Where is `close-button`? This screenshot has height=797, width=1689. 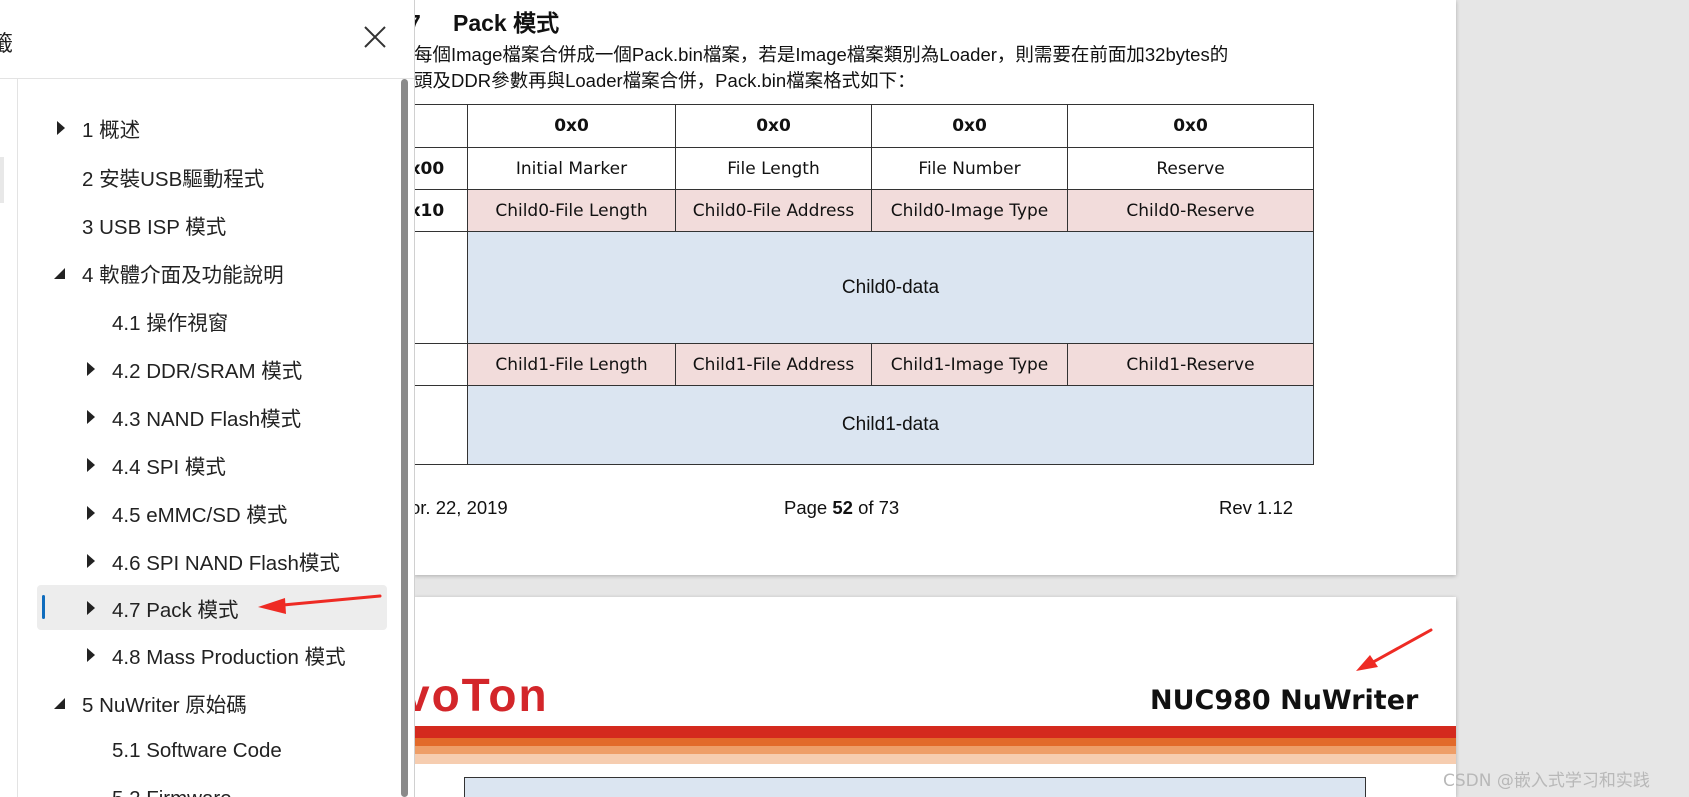
close-button is located at coordinates (375, 37).